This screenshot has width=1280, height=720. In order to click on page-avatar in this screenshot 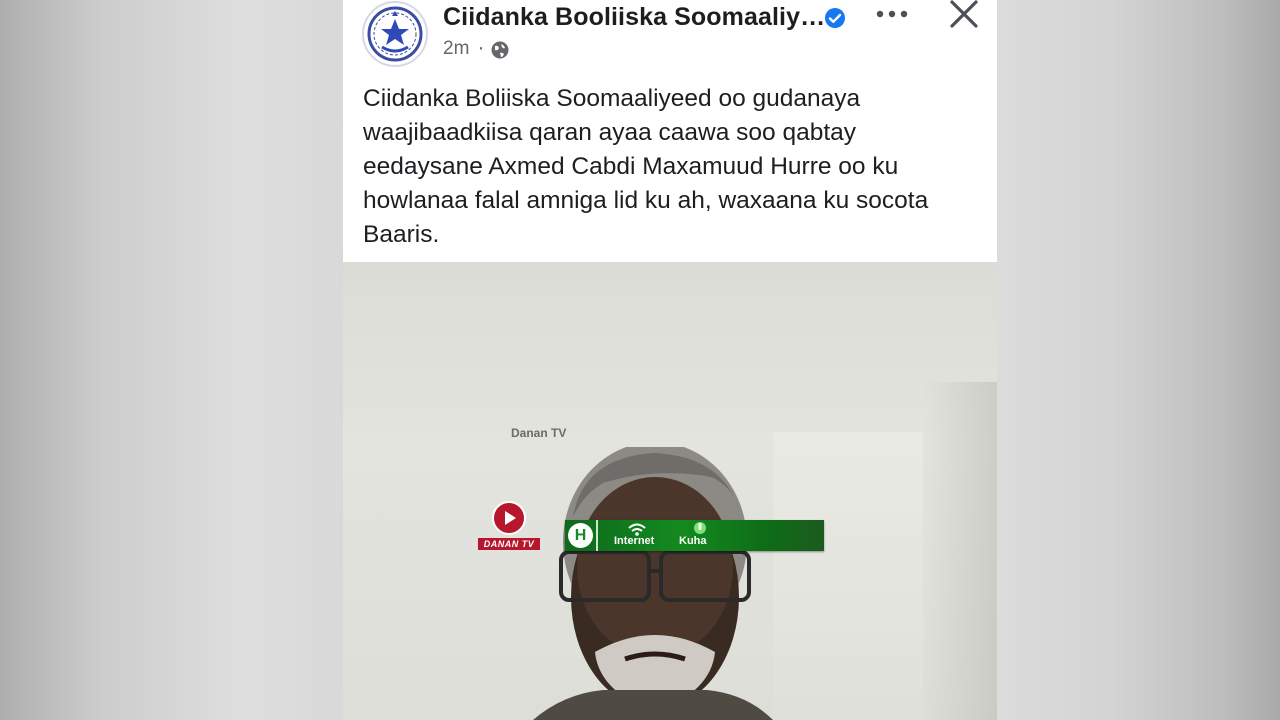, I will do `click(395, 34)`.